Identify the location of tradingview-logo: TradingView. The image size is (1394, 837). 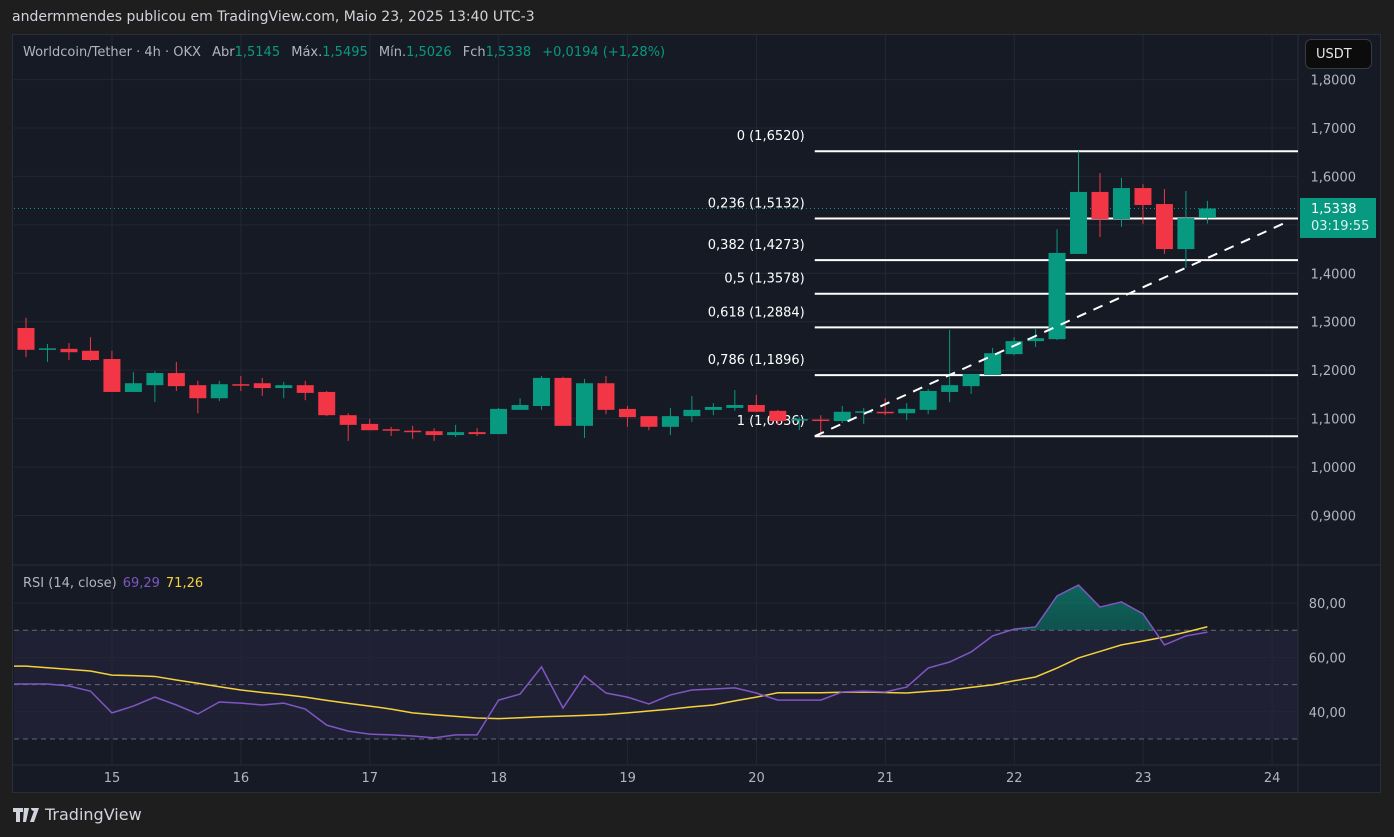
(77, 814).